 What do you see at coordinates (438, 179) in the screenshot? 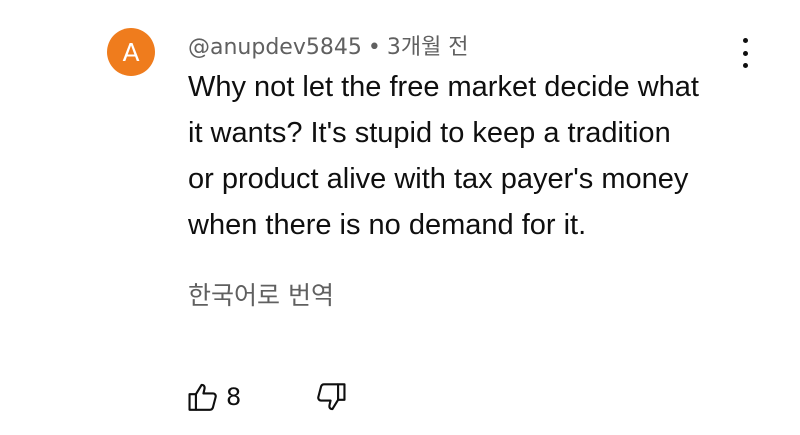
I see `comment-line: or product alive with tax payer's money` at bounding box center [438, 179].